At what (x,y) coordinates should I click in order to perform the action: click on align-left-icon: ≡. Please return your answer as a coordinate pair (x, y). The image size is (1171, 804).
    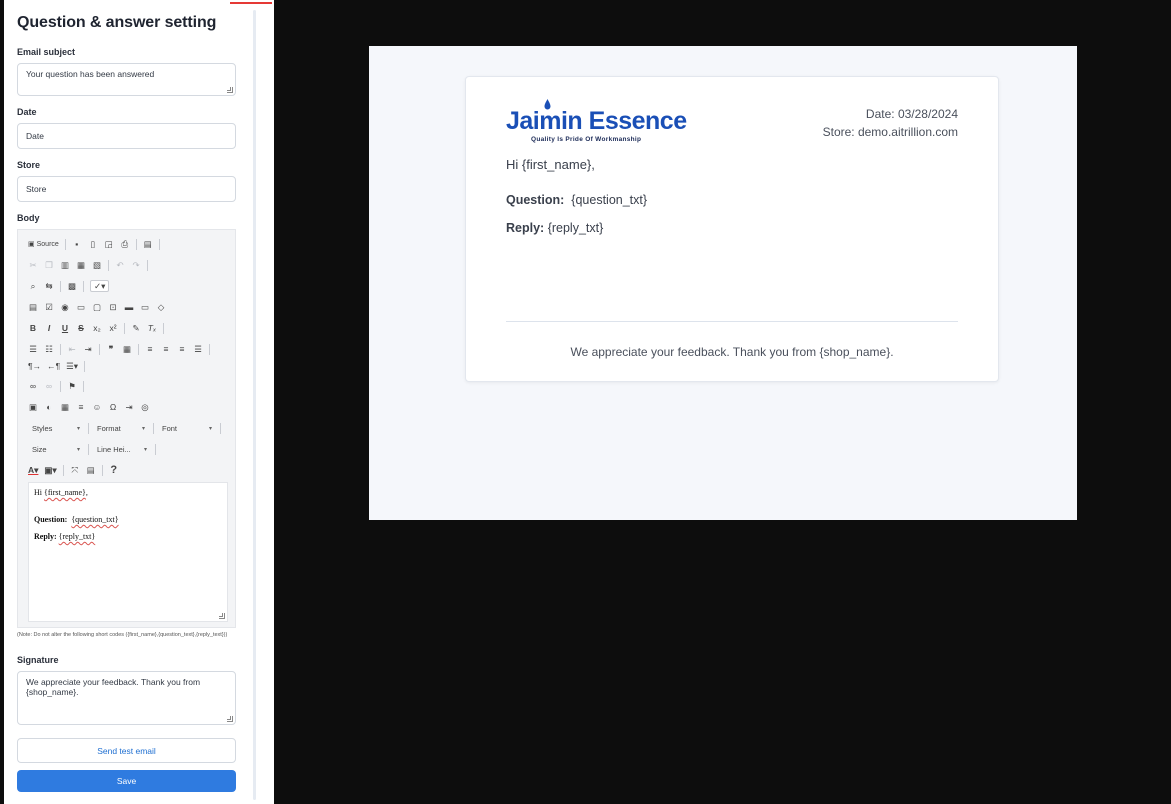
    Looking at the image, I should click on (150, 349).